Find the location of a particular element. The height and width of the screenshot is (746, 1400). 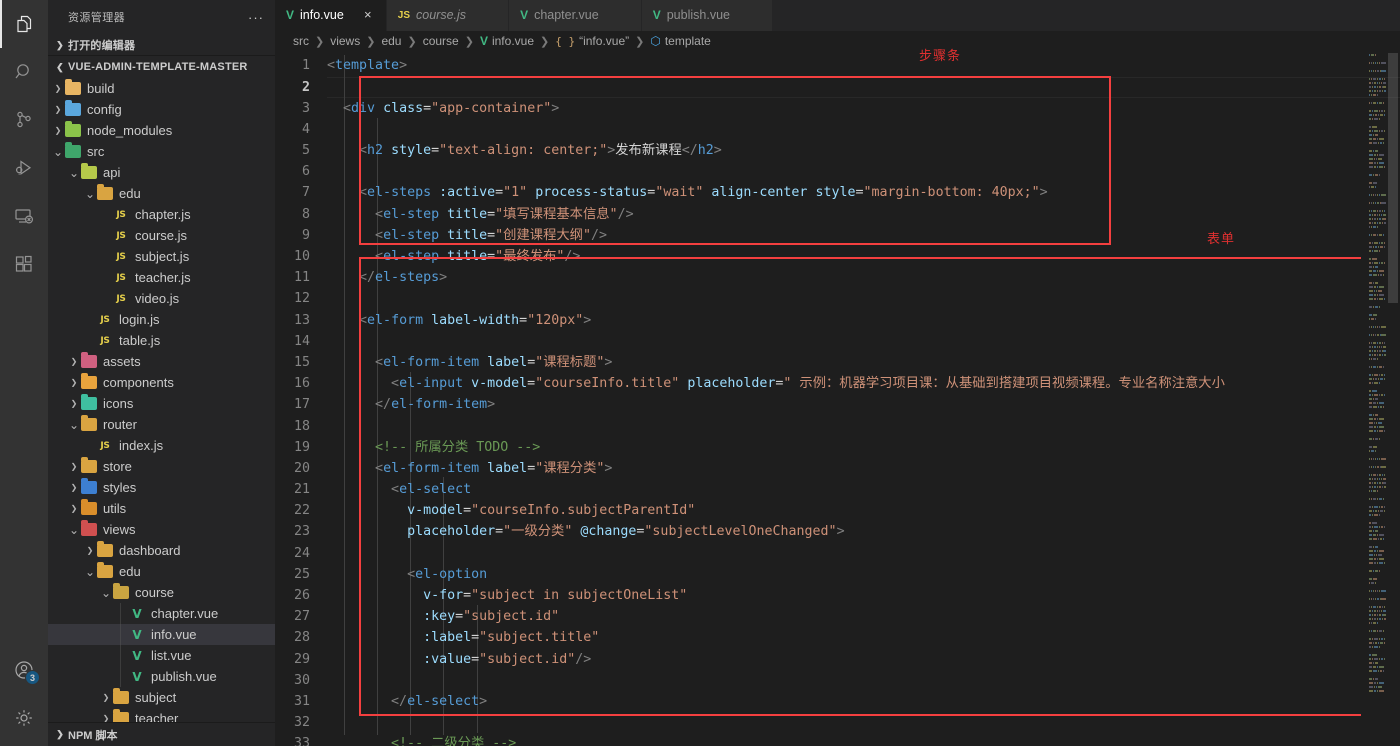

code-line: :value="subject.id"/> is located at coordinates (863, 659).